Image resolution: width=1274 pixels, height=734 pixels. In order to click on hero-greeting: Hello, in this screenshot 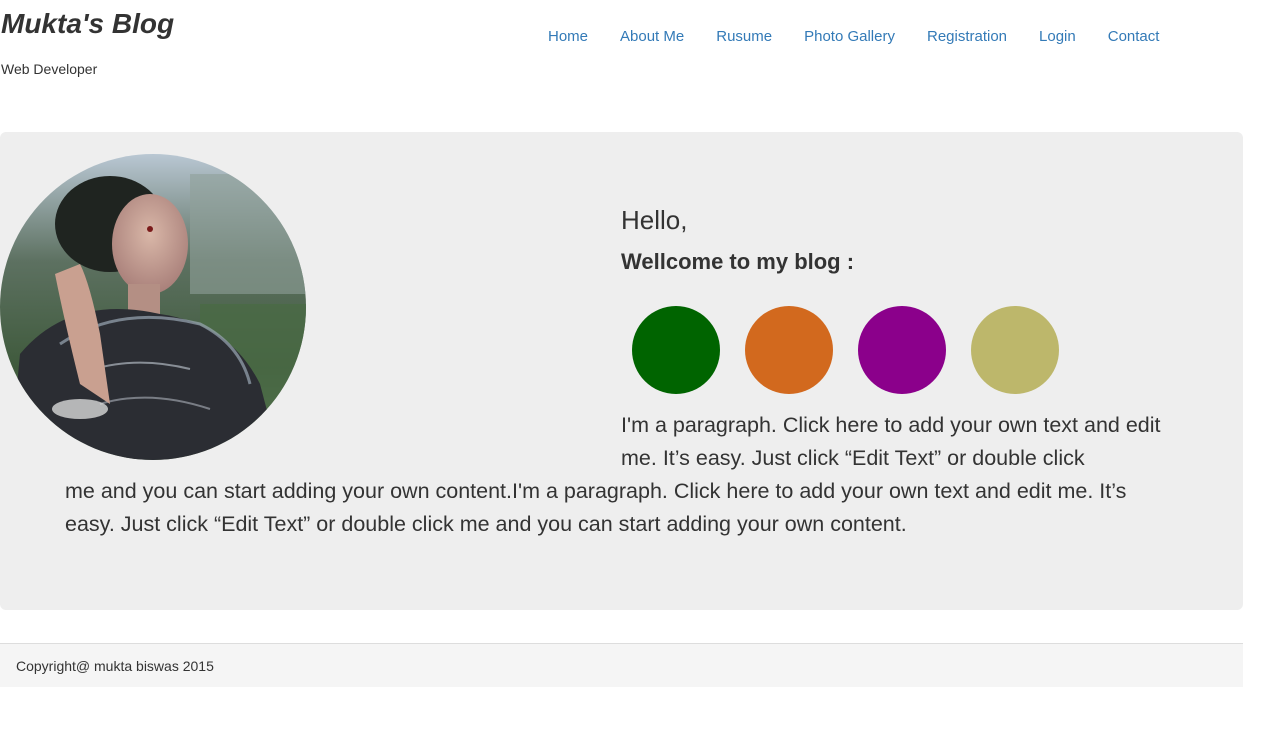, I will do `click(654, 220)`.